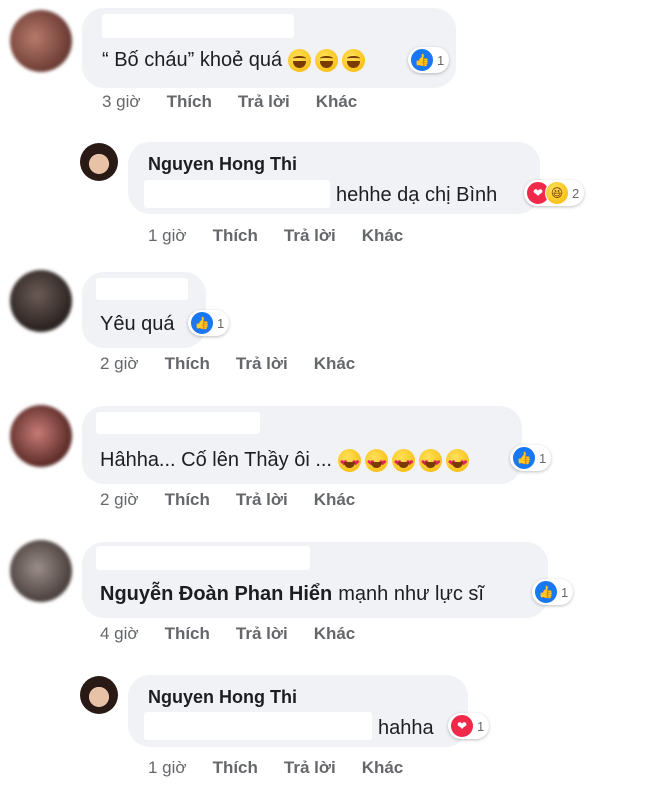 This screenshot has height=787, width=660. What do you see at coordinates (216, 594) in the screenshot?
I see `mention-link: Nguyễn Đoàn Phan Hiển` at bounding box center [216, 594].